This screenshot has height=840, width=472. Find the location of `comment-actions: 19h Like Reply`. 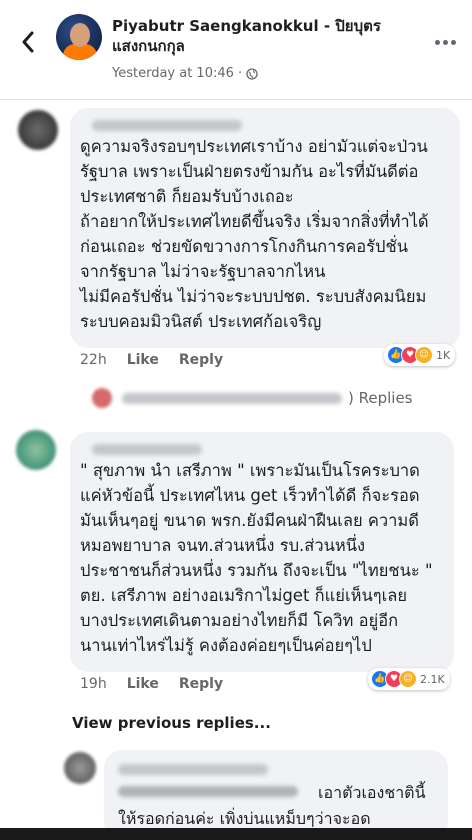

comment-actions: 19h Like Reply is located at coordinates (151, 684).